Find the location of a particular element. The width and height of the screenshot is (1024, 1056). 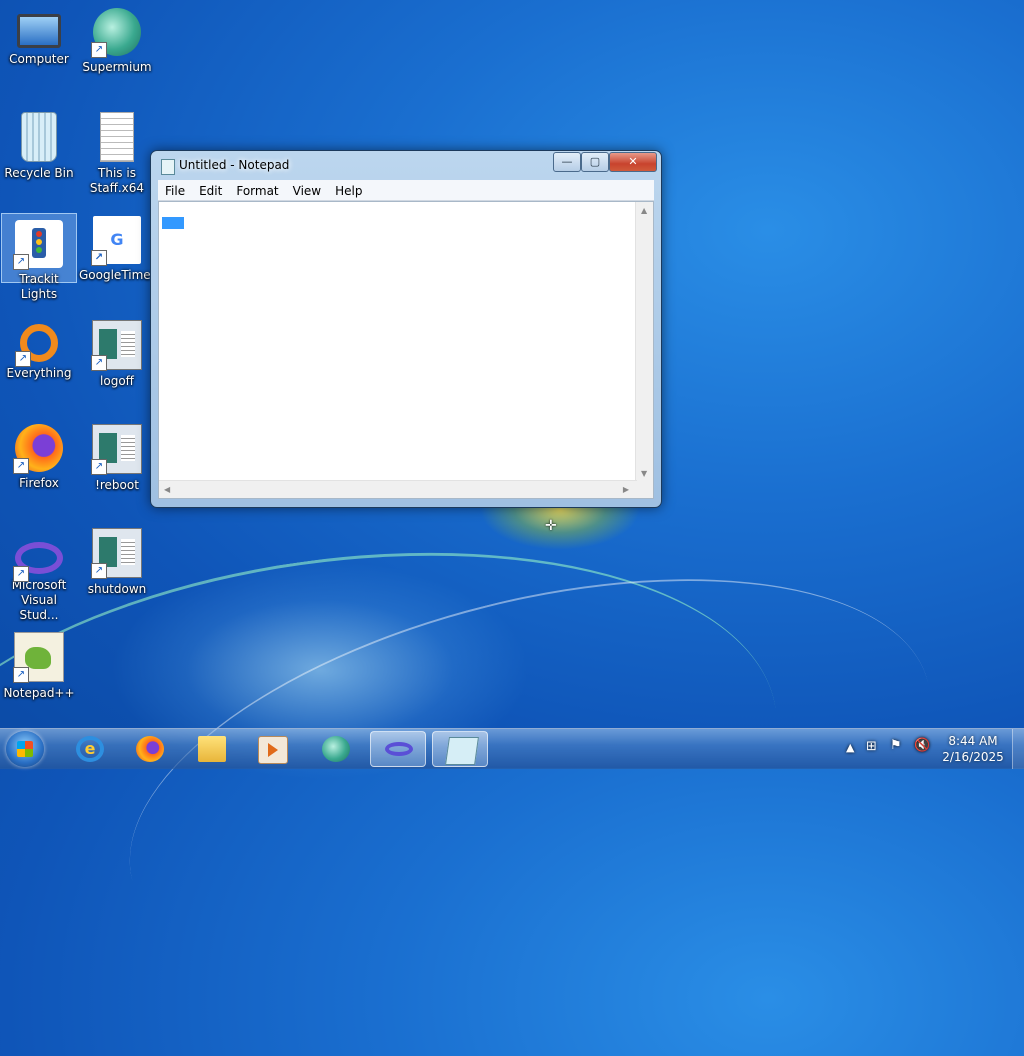

taskbar-visual-studio is located at coordinates (398, 749).